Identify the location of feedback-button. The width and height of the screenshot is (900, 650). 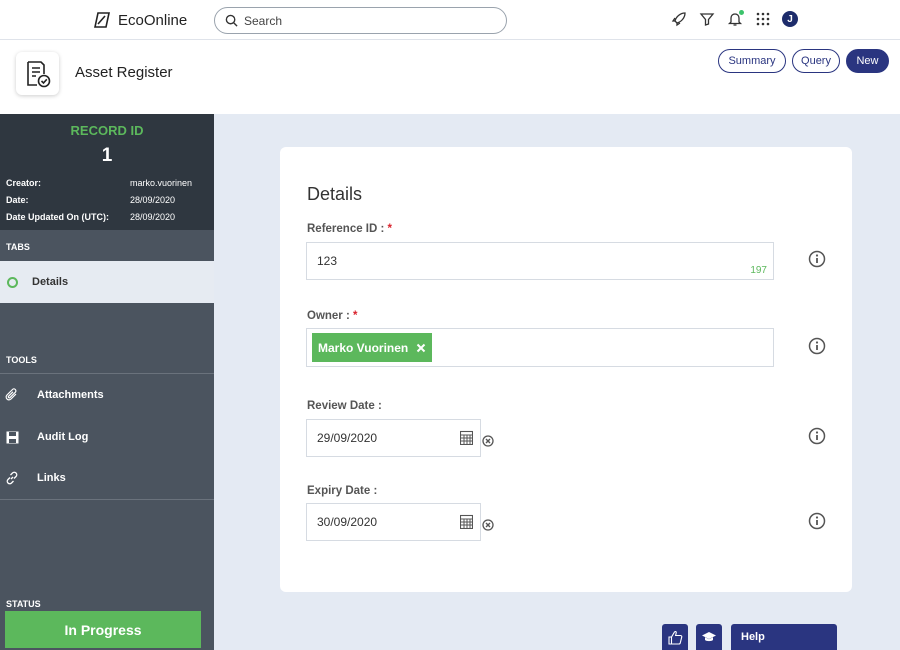
(675, 637).